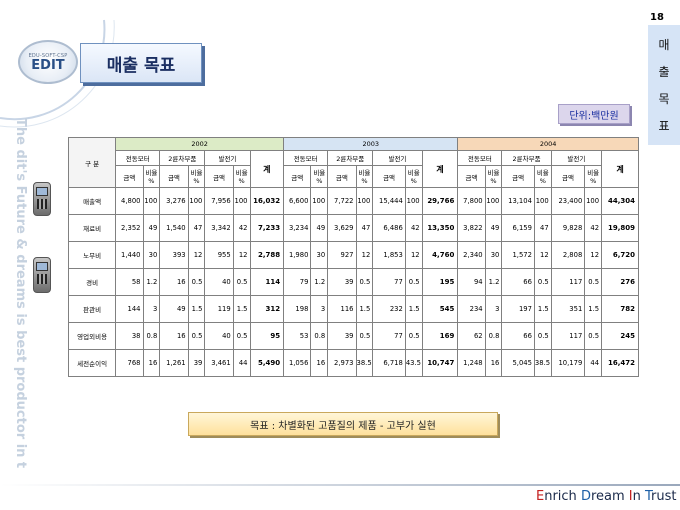 Image resolution: width=680 pixels, height=510 pixels. What do you see at coordinates (518, 255) in the screenshot?
I see `amount-cell: 1,572` at bounding box center [518, 255].